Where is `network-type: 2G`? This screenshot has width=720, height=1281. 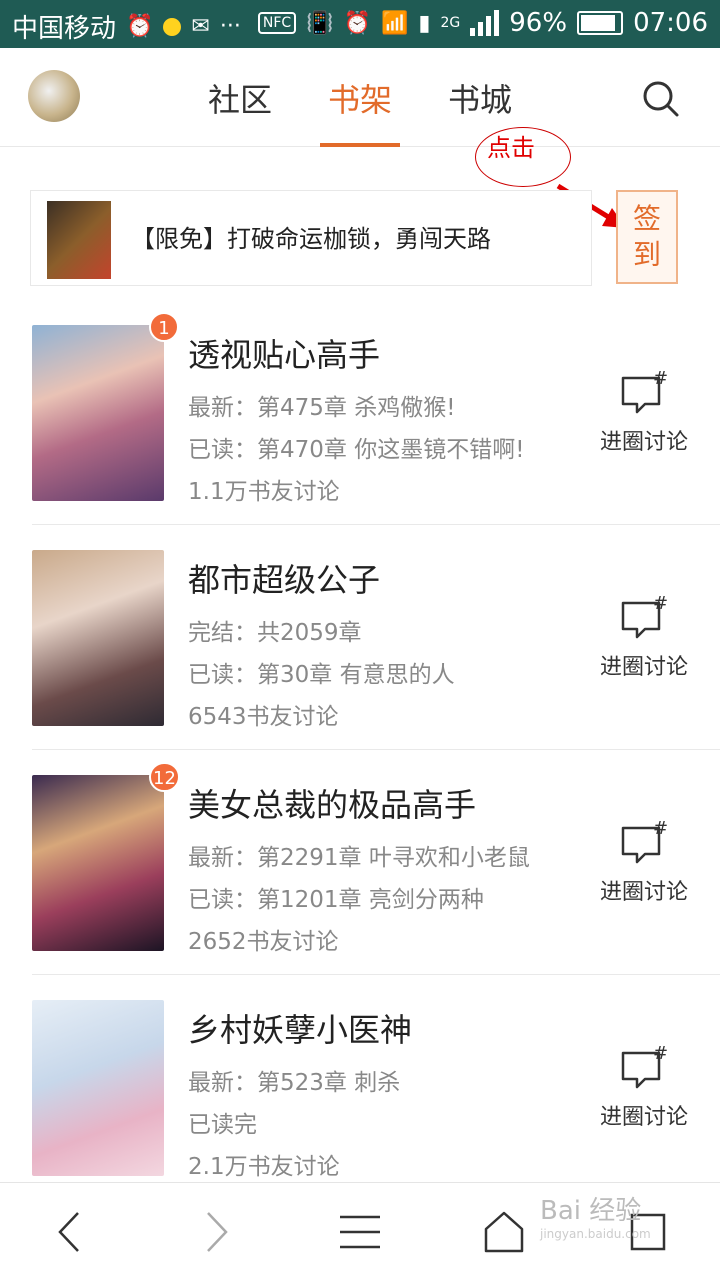
network-type: 2G is located at coordinates (450, 23).